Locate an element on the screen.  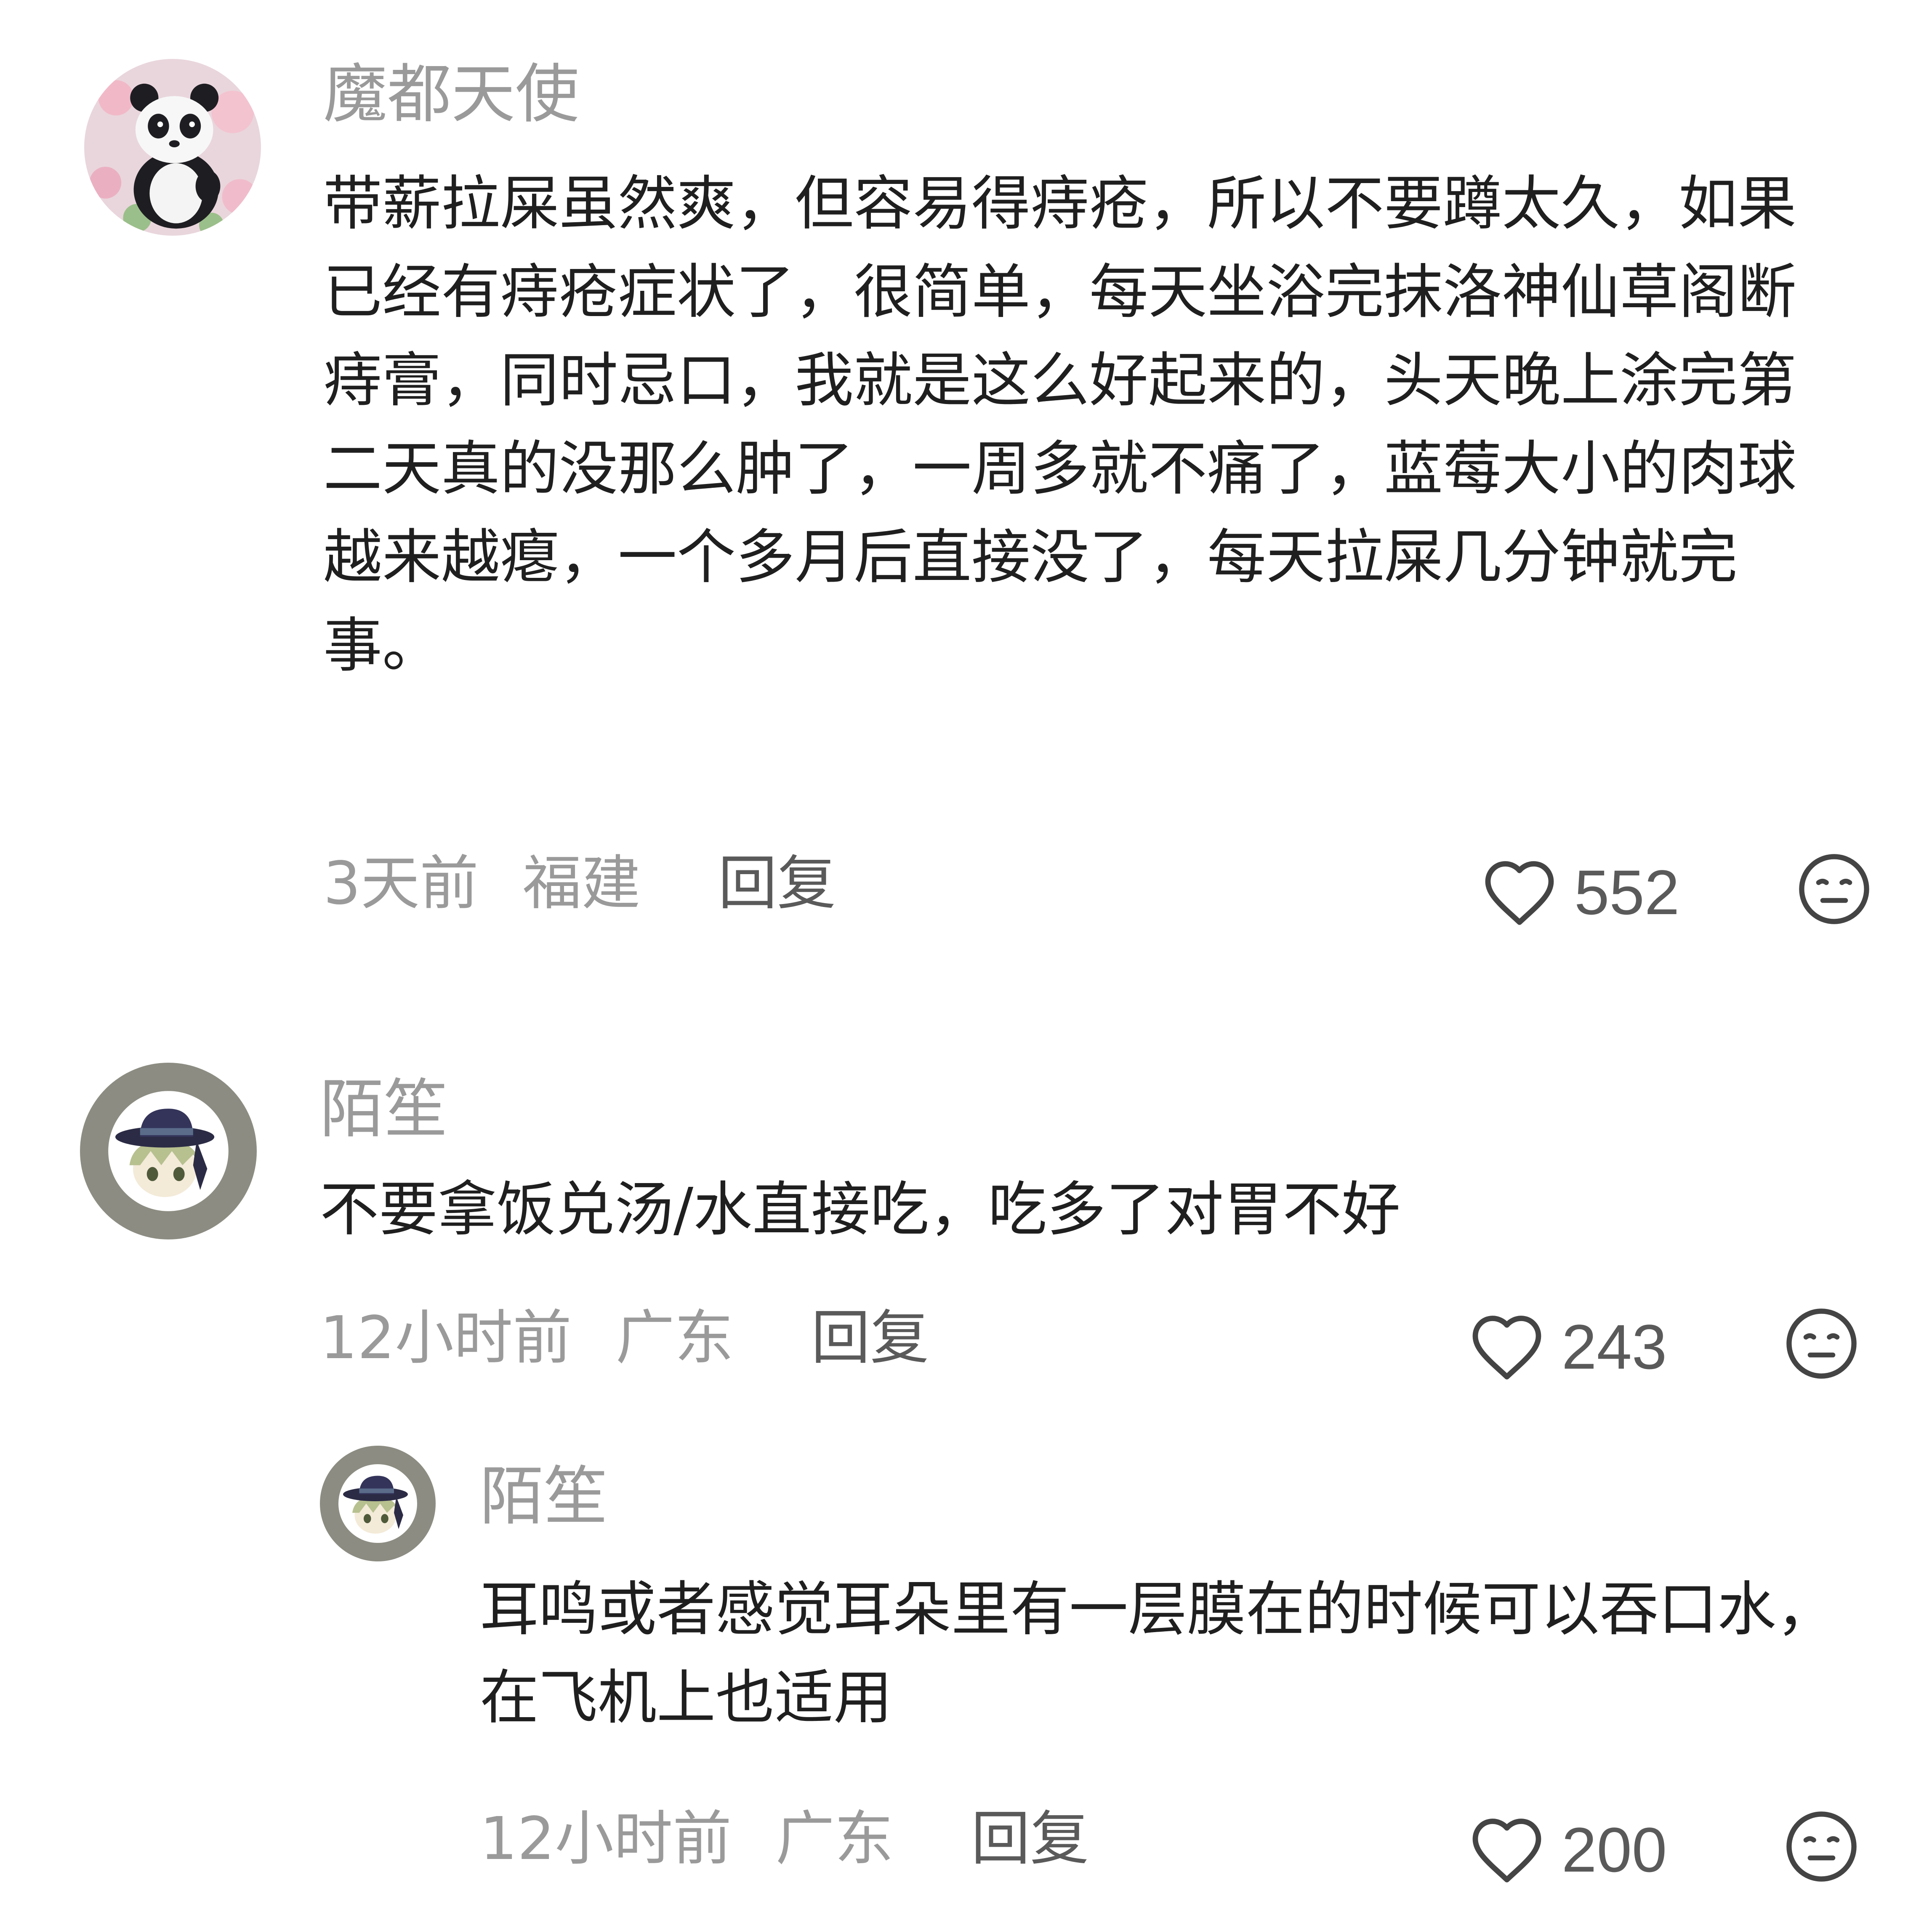
reply-meta: 12小时前 广东 回复 is located at coordinates (785, 1839).